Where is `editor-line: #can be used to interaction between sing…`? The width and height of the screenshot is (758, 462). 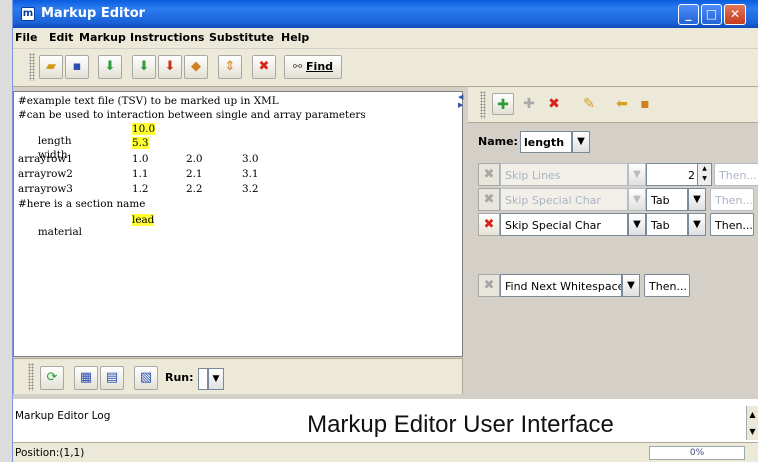 editor-line: #can be used to interaction between sing… is located at coordinates (192, 115).